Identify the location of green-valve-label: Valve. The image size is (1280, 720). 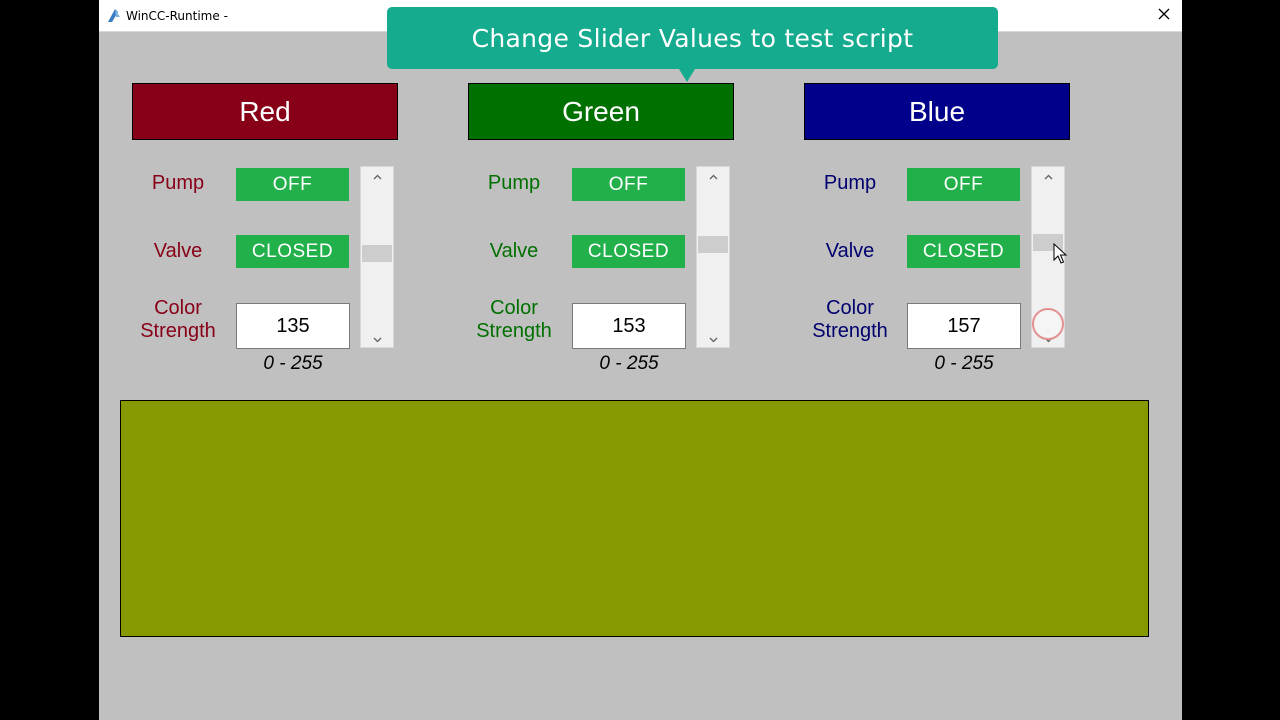
(514, 251).